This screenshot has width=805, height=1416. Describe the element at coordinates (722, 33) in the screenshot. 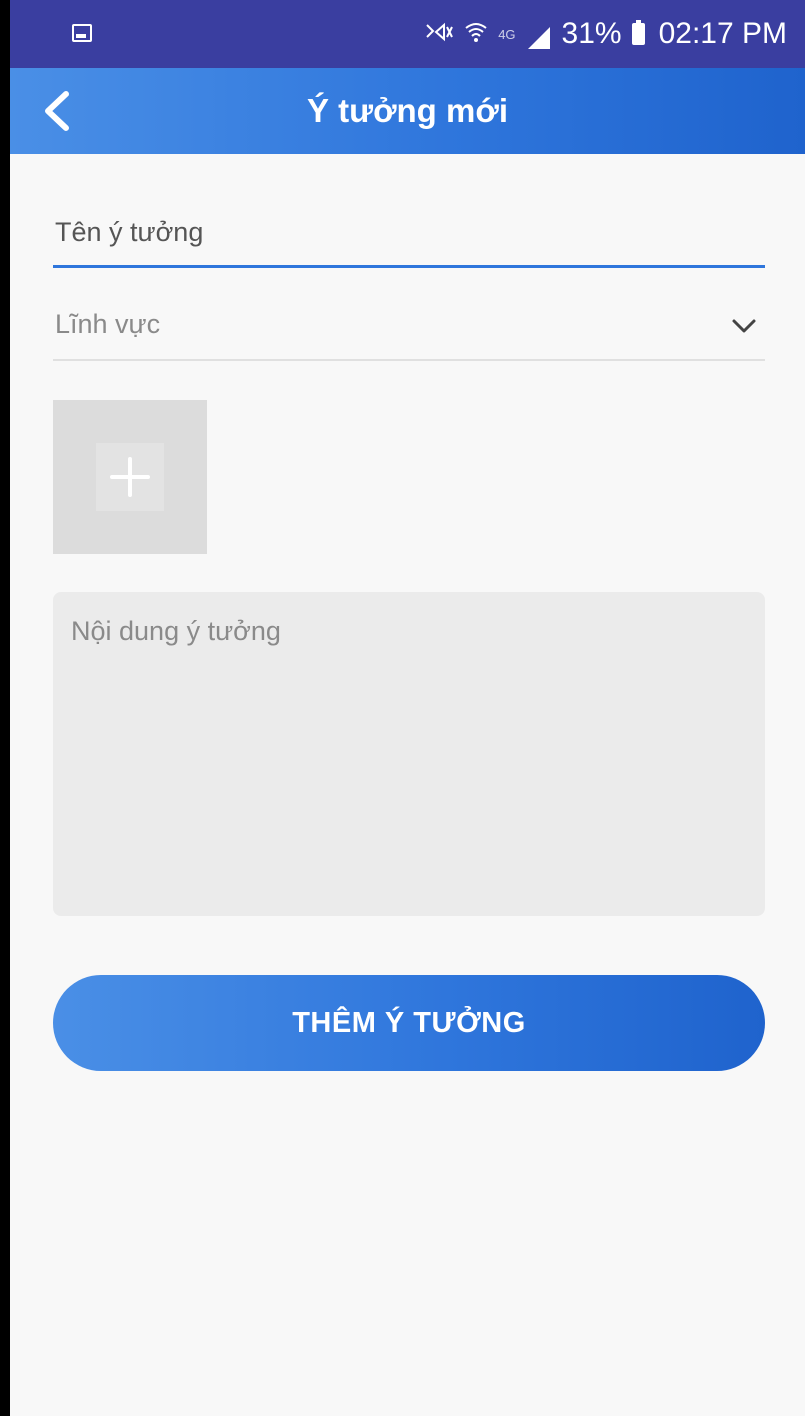

I see `status-time: 02:17 PM` at that location.